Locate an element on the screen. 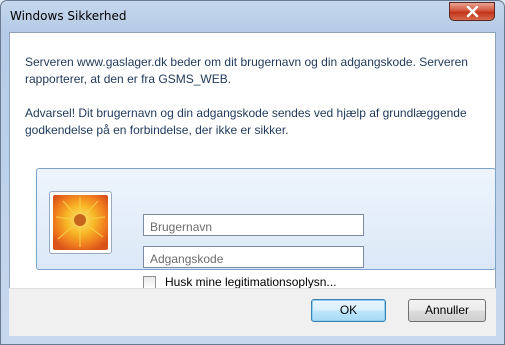  flower-user-tile-icon is located at coordinates (80, 222).